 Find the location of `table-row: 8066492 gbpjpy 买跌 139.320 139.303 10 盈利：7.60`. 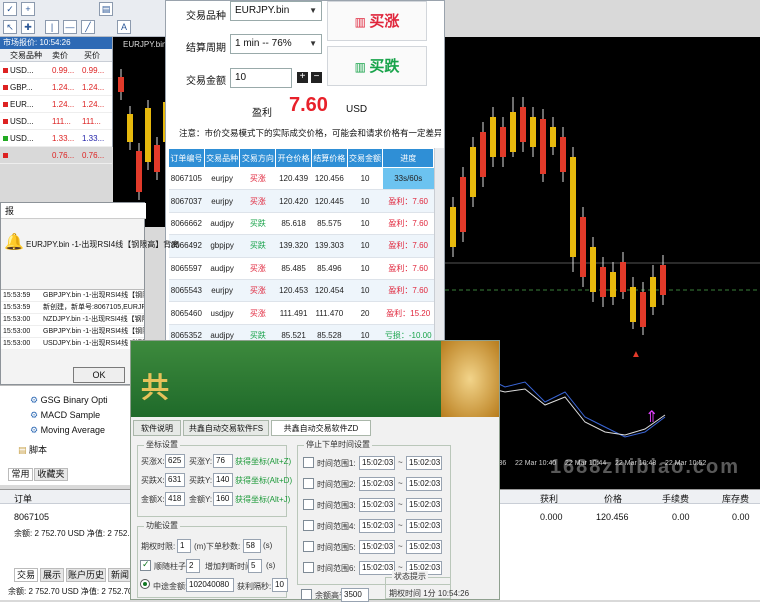

table-row: 8066492 gbpjpy 买跌 139.320 139.303 10 盈利：7.60 is located at coordinates (301, 246).